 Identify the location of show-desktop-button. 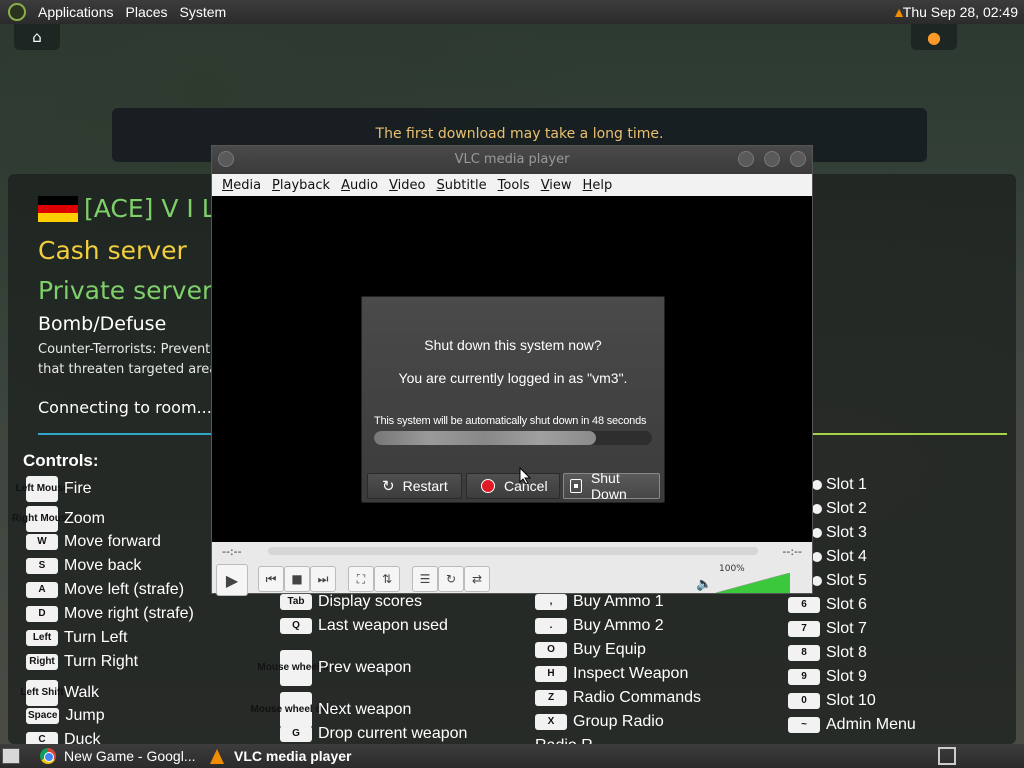
(11, 756).